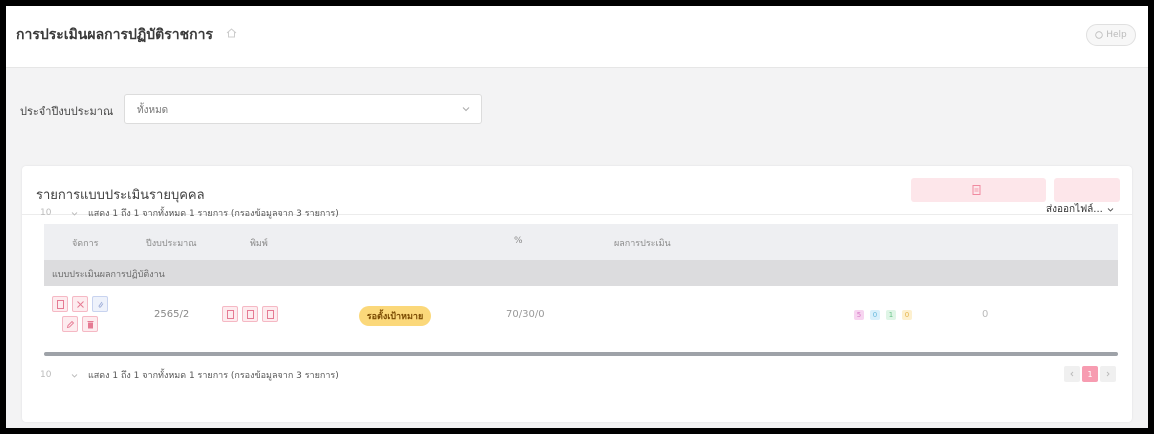 This screenshot has width=1154, height=434. What do you see at coordinates (303, 109) in the screenshot?
I see `fiscal-year-select: ทั้งหมด` at bounding box center [303, 109].